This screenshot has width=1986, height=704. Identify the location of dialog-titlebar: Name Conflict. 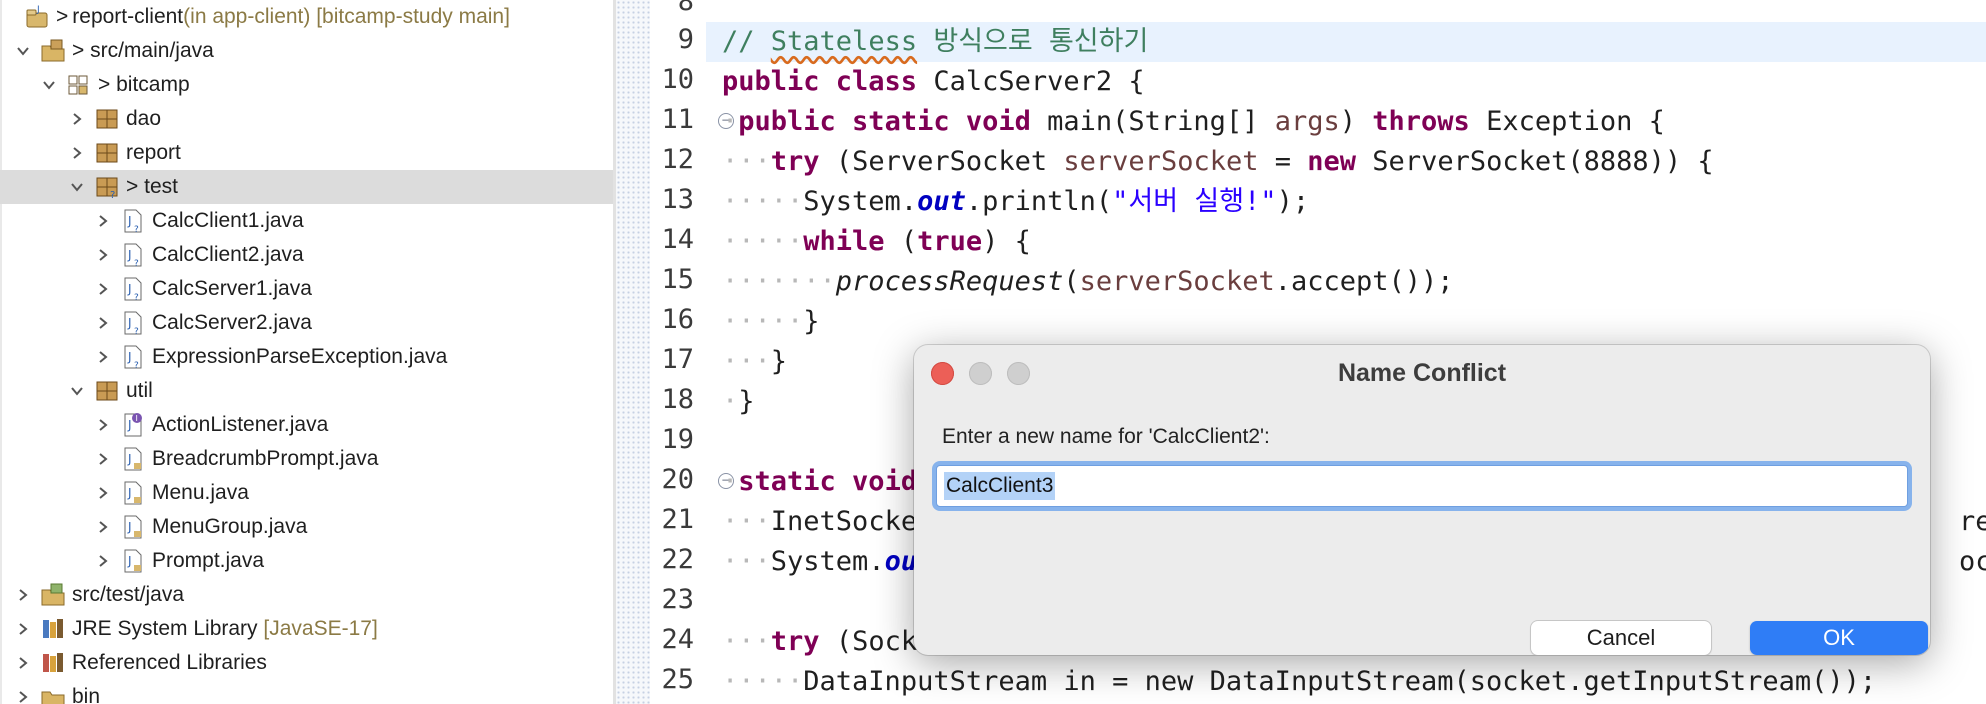
(1422, 373).